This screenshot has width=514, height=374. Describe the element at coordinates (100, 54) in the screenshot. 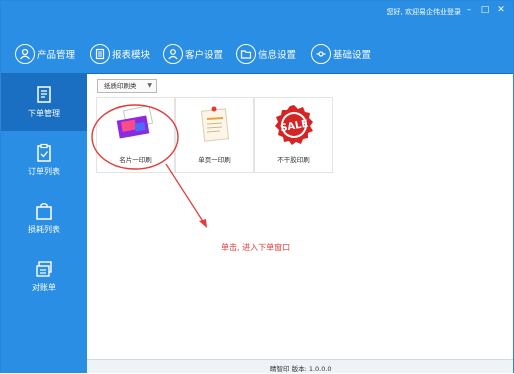

I see `document-icon` at that location.